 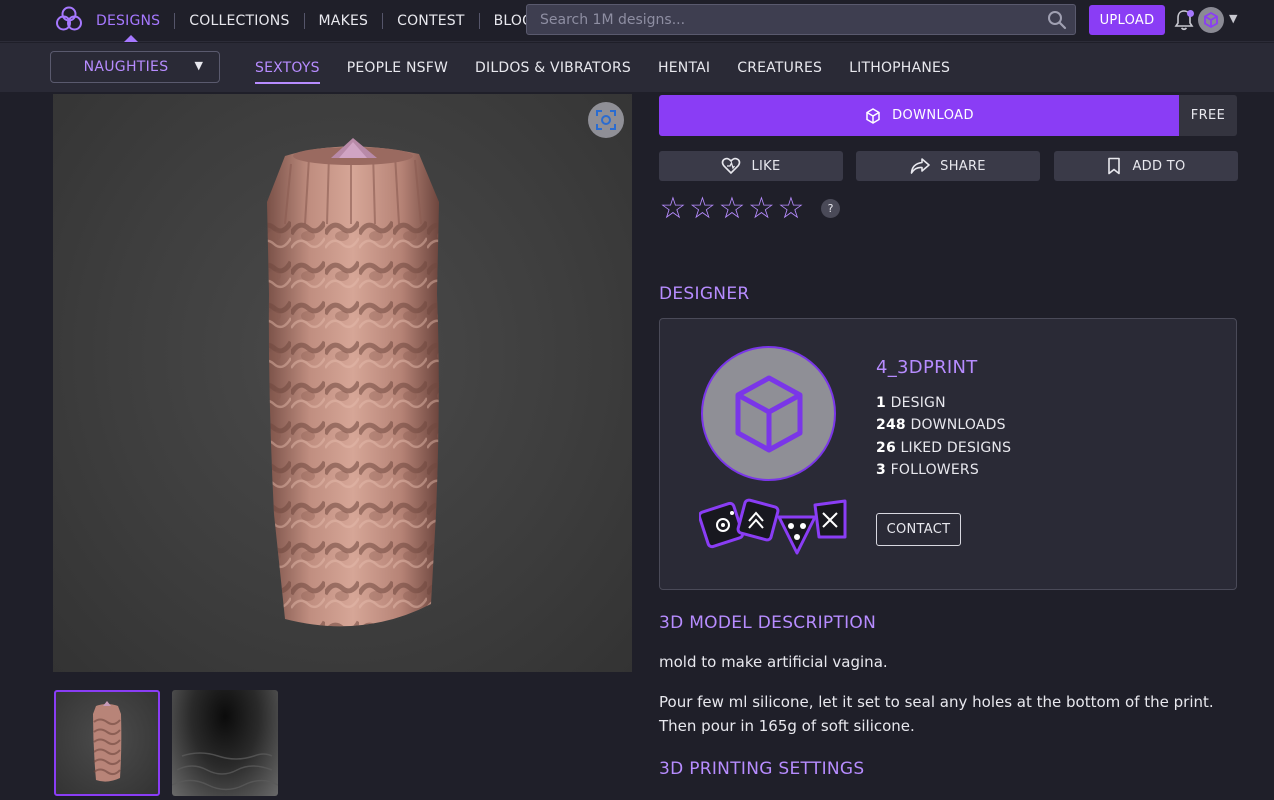 I want to click on subnav-item-sextoys: SEXTOYS, so click(x=287, y=70).